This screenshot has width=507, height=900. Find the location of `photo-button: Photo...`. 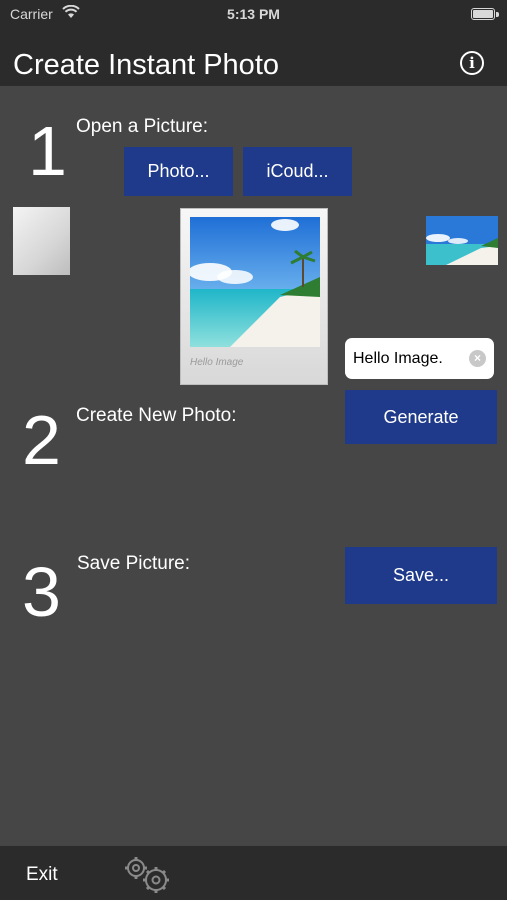

photo-button: Photo... is located at coordinates (178, 171).